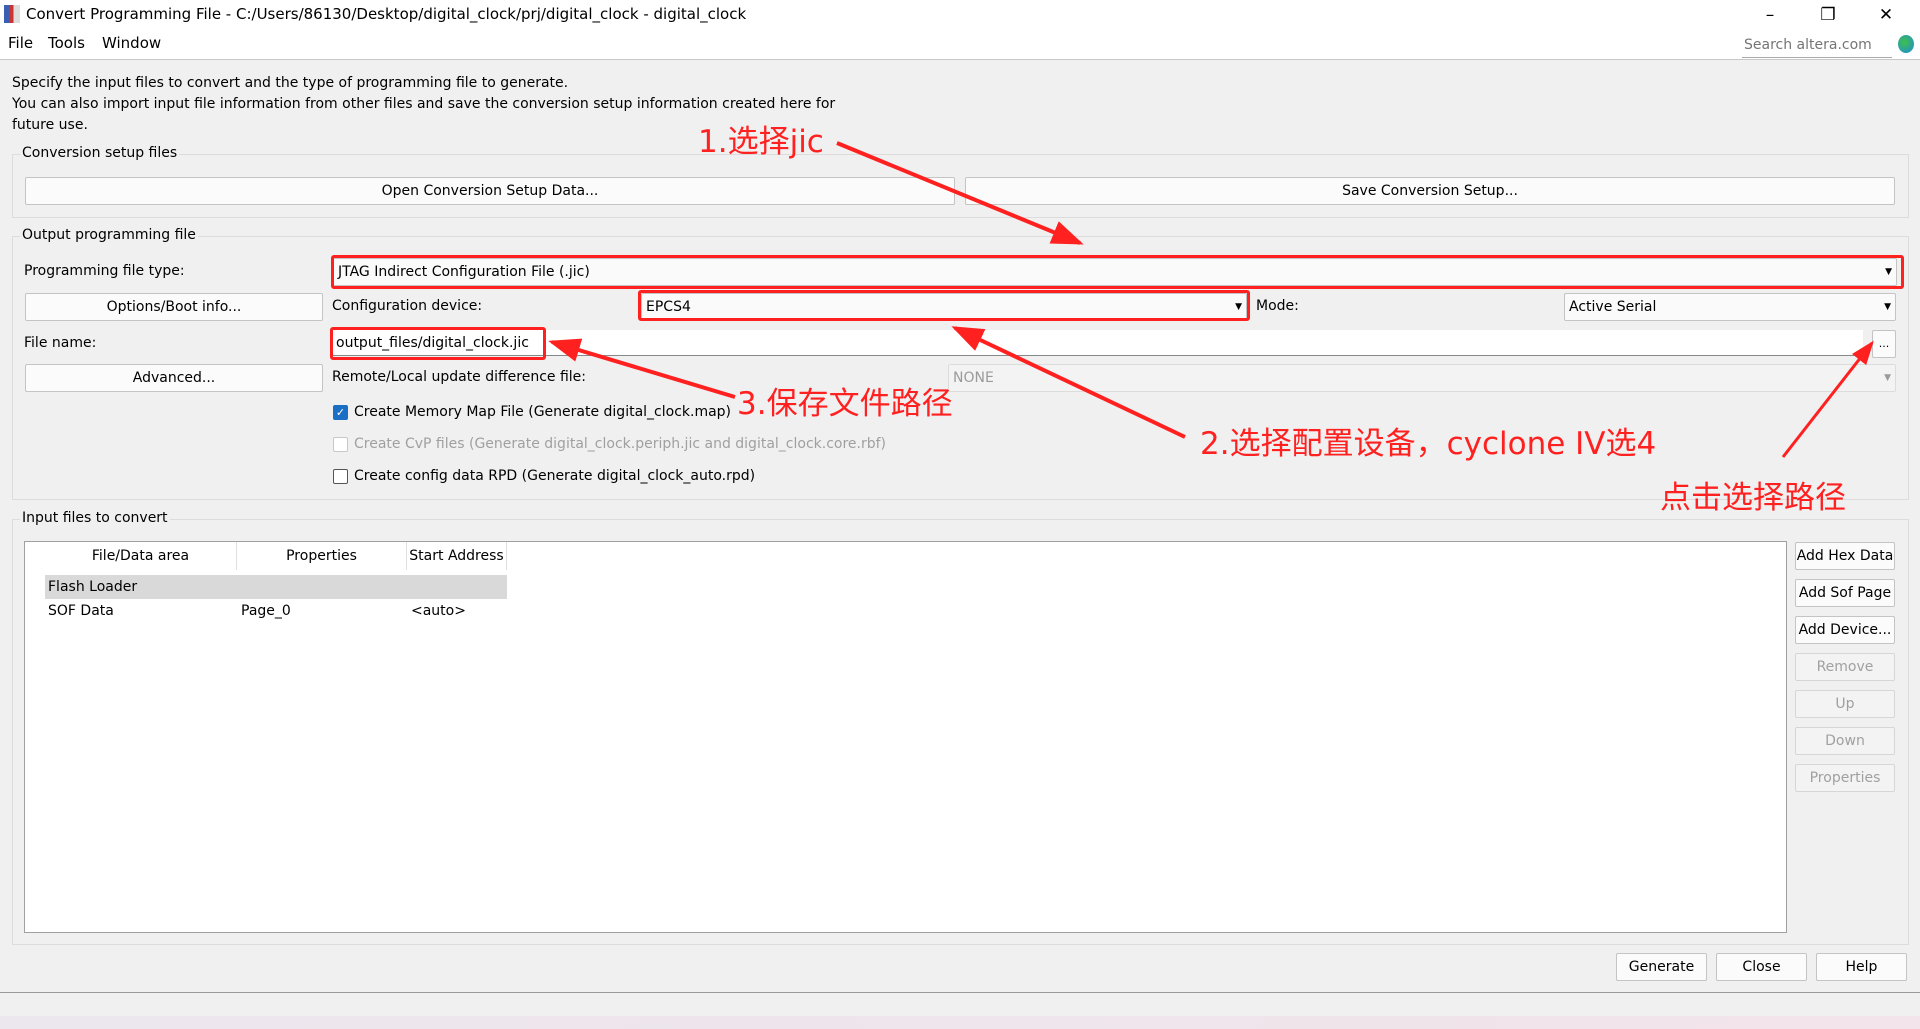 The width and height of the screenshot is (1920, 1029). What do you see at coordinates (761, 142) in the screenshot?
I see `annotation-1: 1.选择jic` at bounding box center [761, 142].